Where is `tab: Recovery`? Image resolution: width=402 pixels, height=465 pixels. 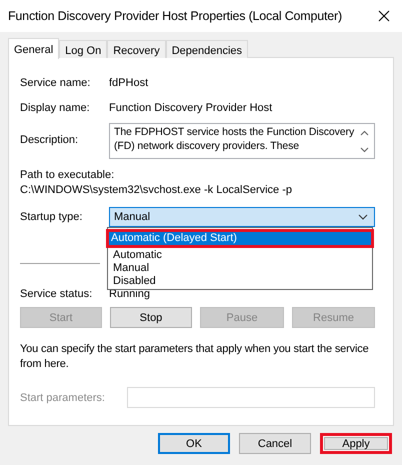 tab: Recovery is located at coordinates (136, 49).